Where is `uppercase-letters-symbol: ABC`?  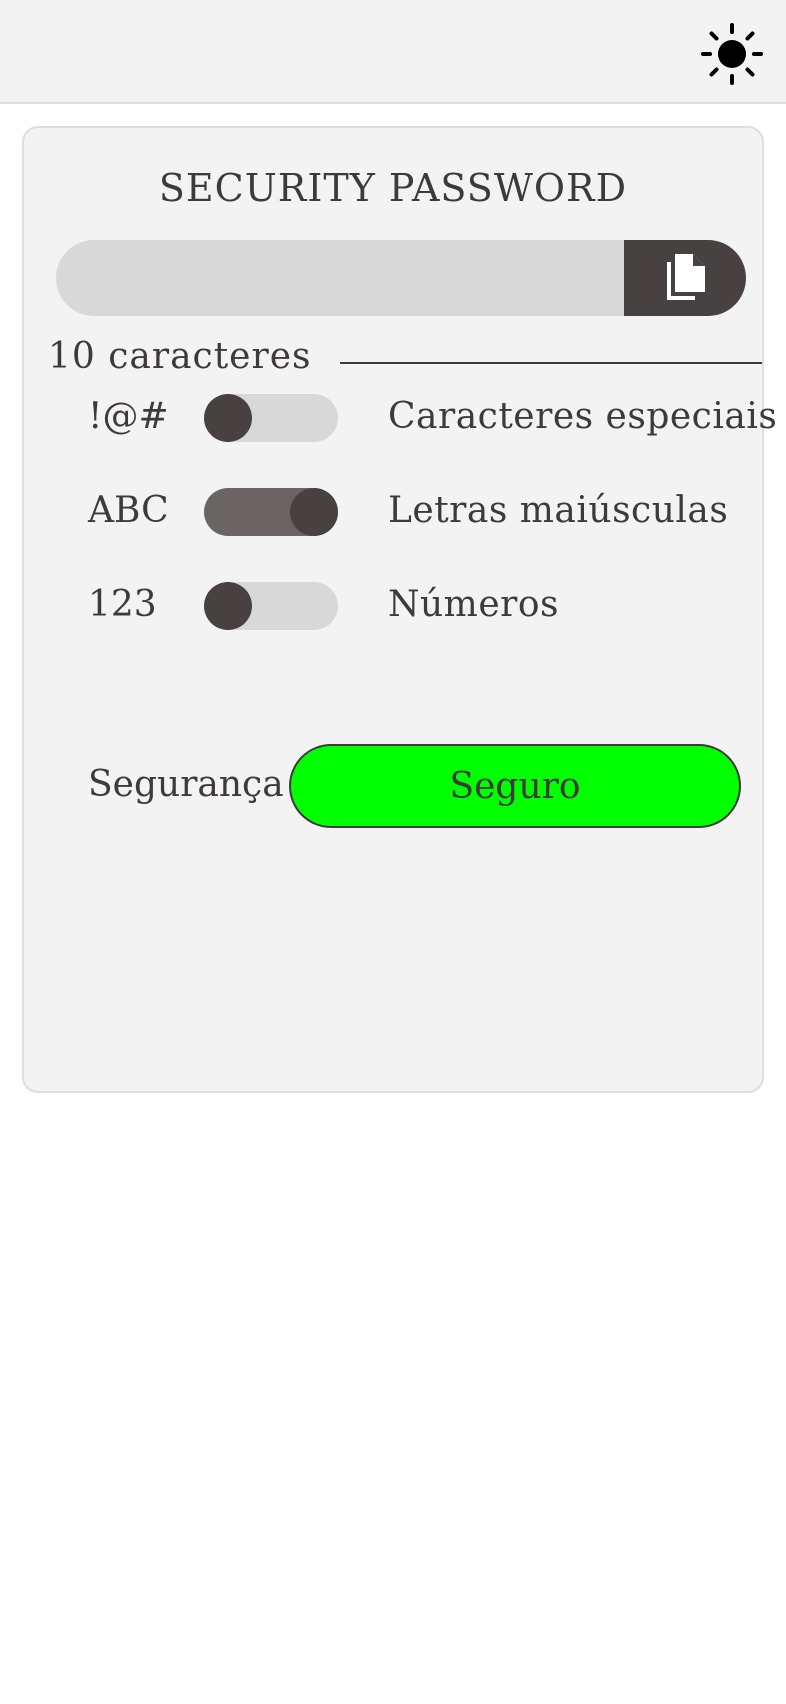
uppercase-letters-symbol: ABC is located at coordinates (128, 510).